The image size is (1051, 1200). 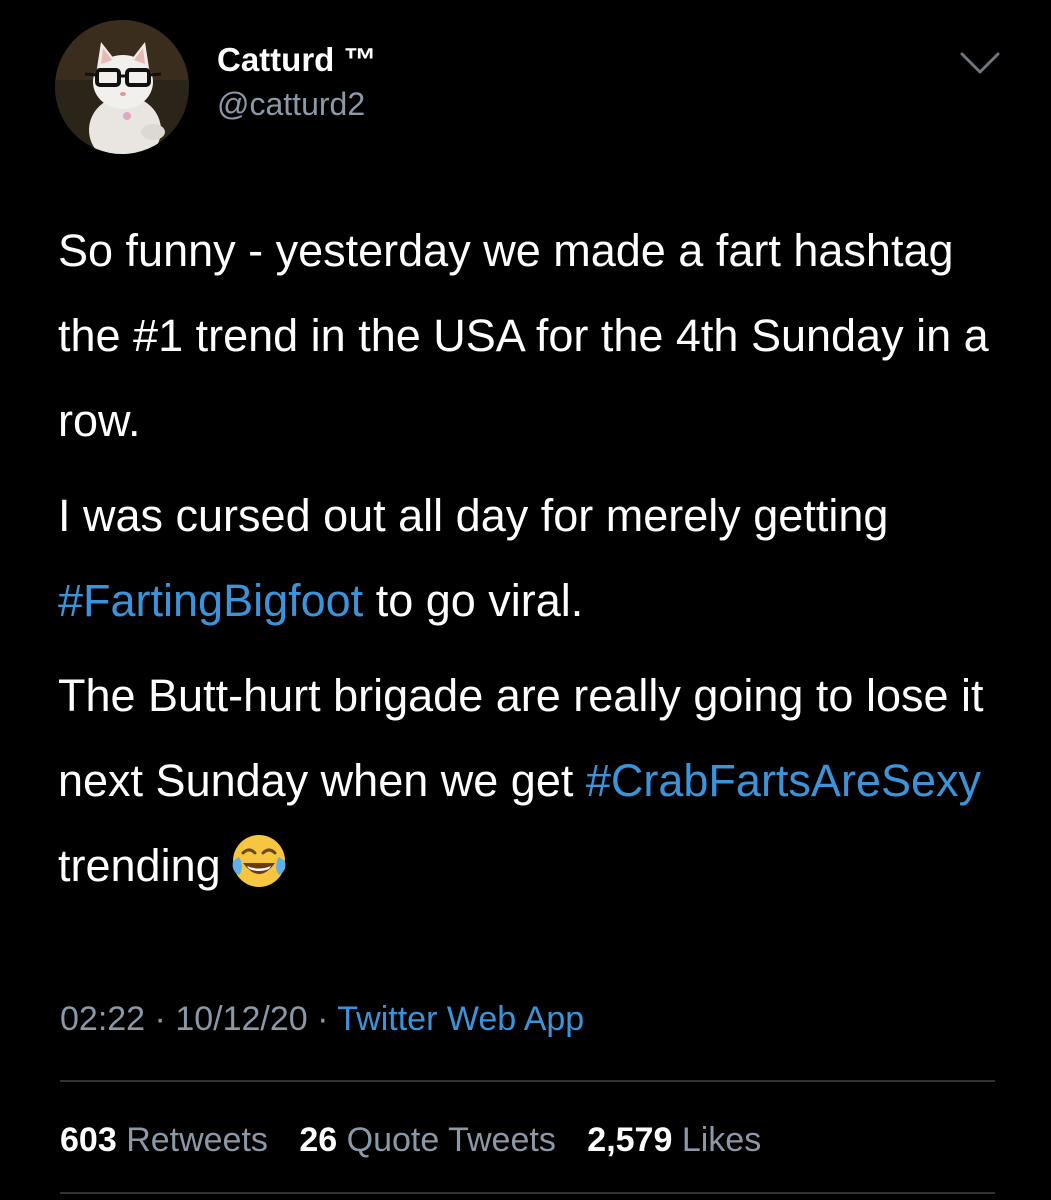 I want to click on retweets-count: 603, so click(x=88, y=1140).